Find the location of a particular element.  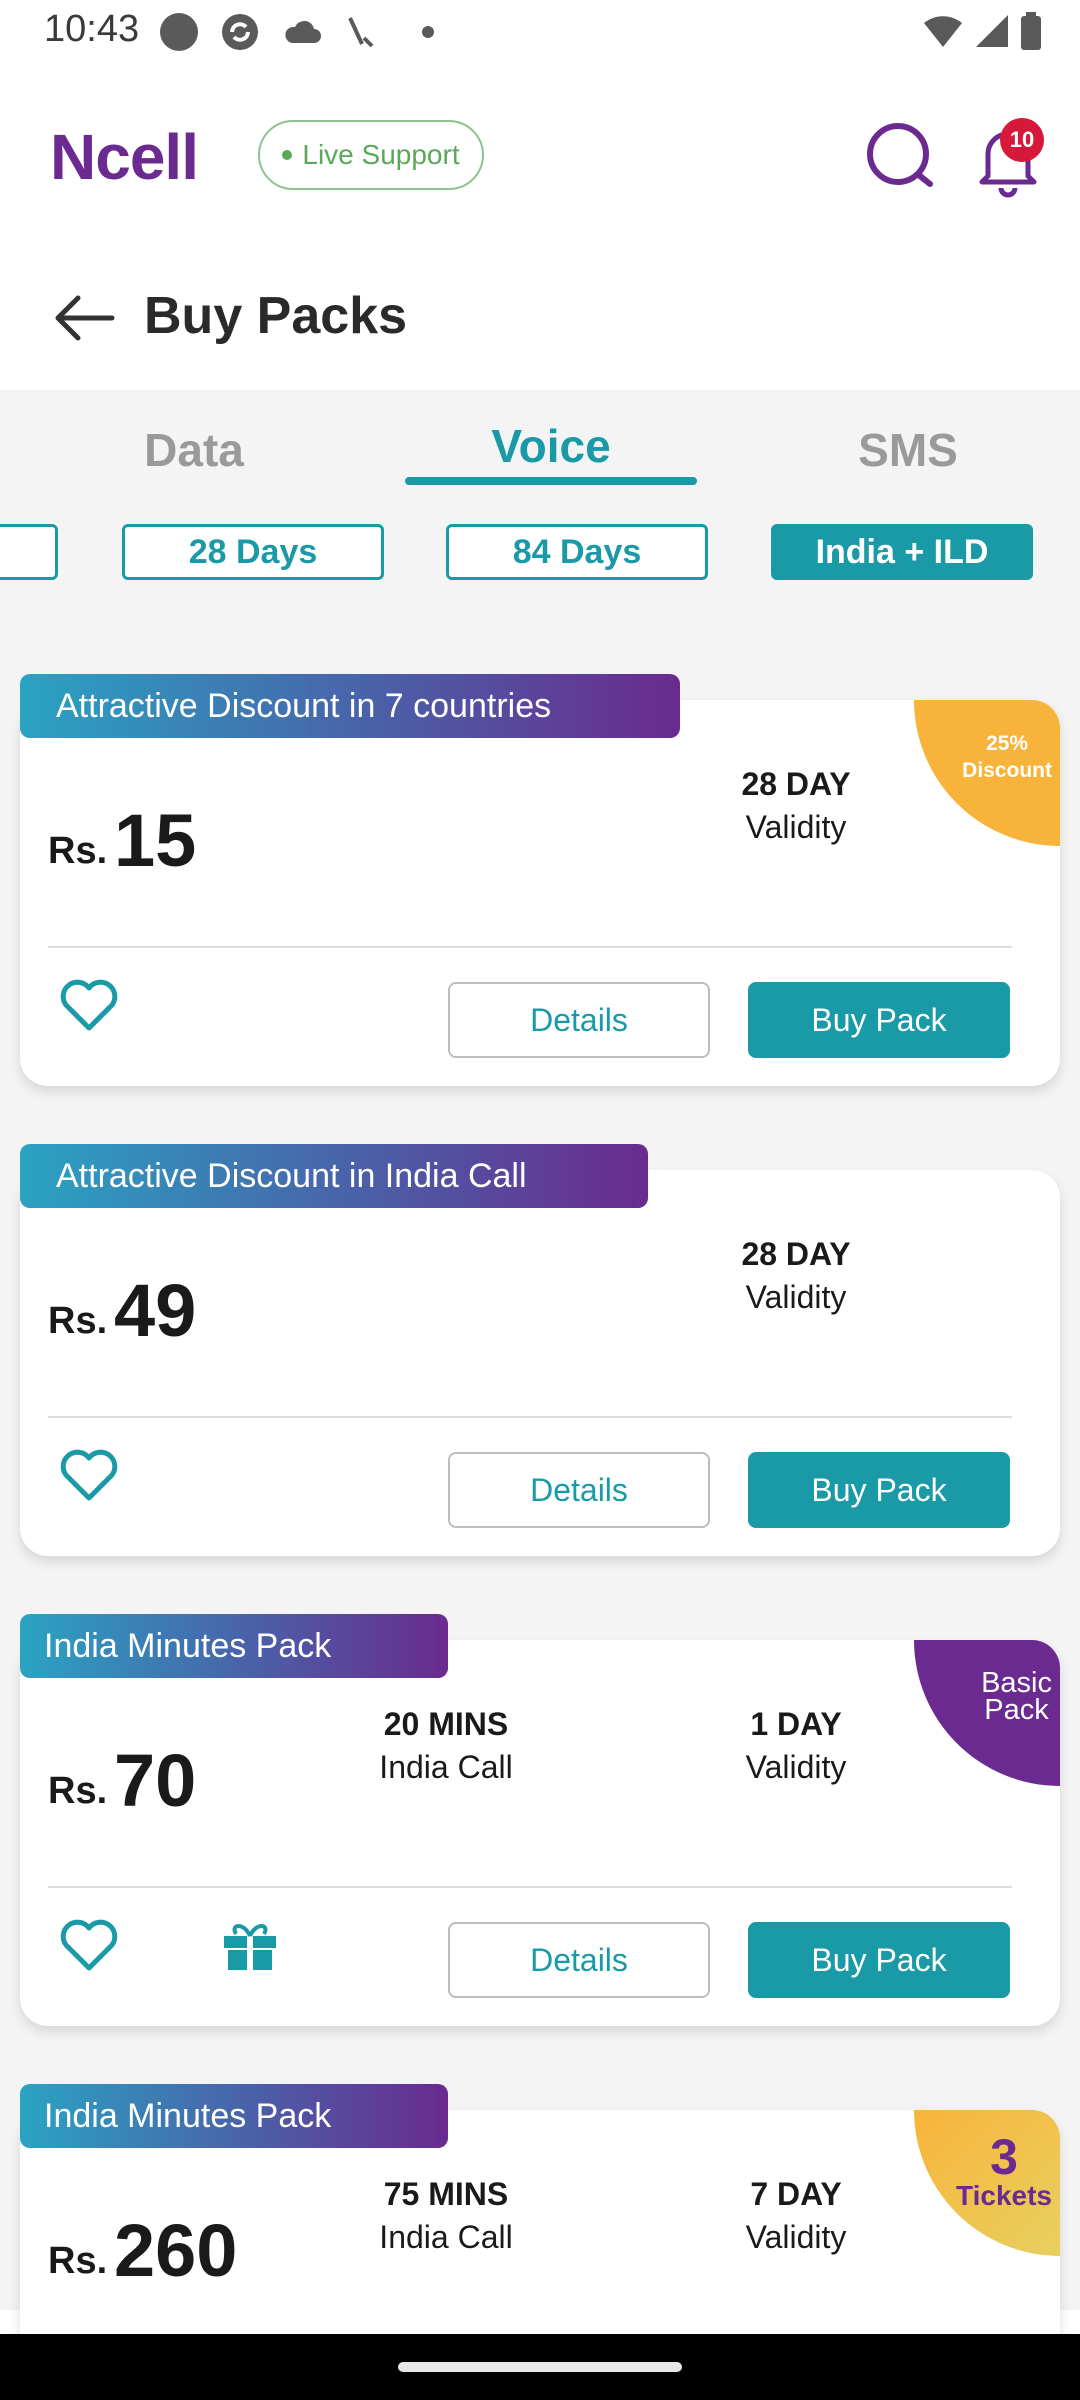

validity-value: 1 DAY is located at coordinates (796, 1724).